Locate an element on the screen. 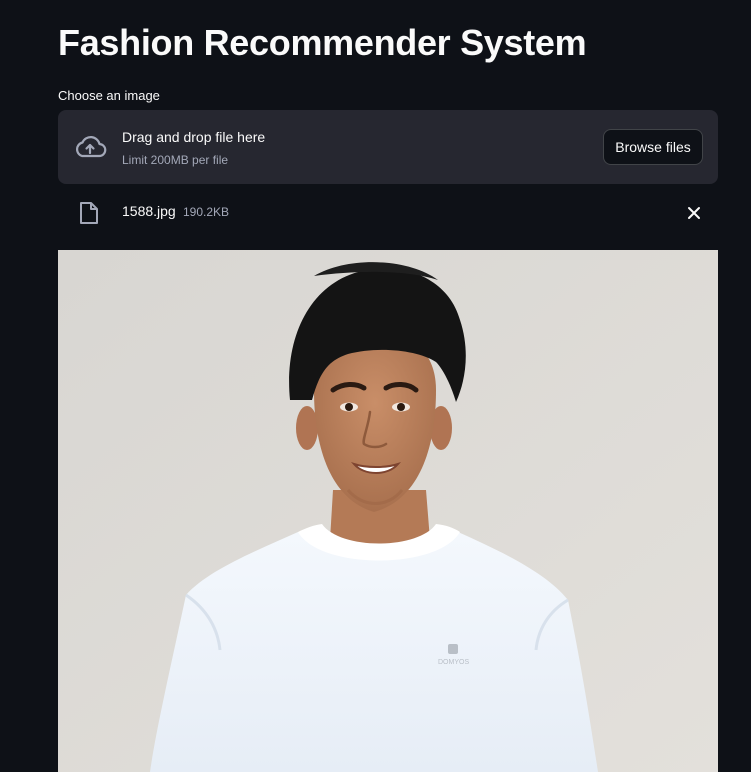 This screenshot has width=751, height=772. cloud-upload-icon is located at coordinates (91, 147).